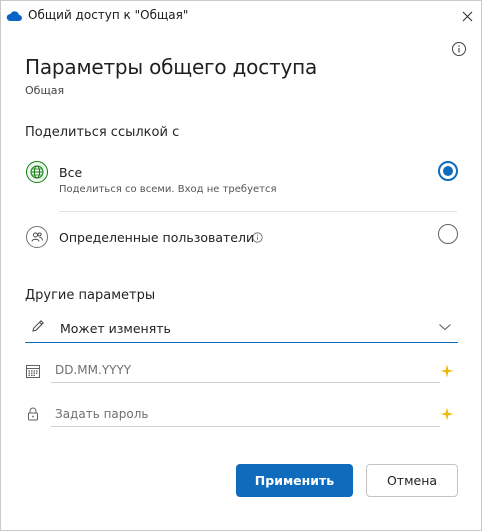  I want to click on close-button, so click(467, 16).